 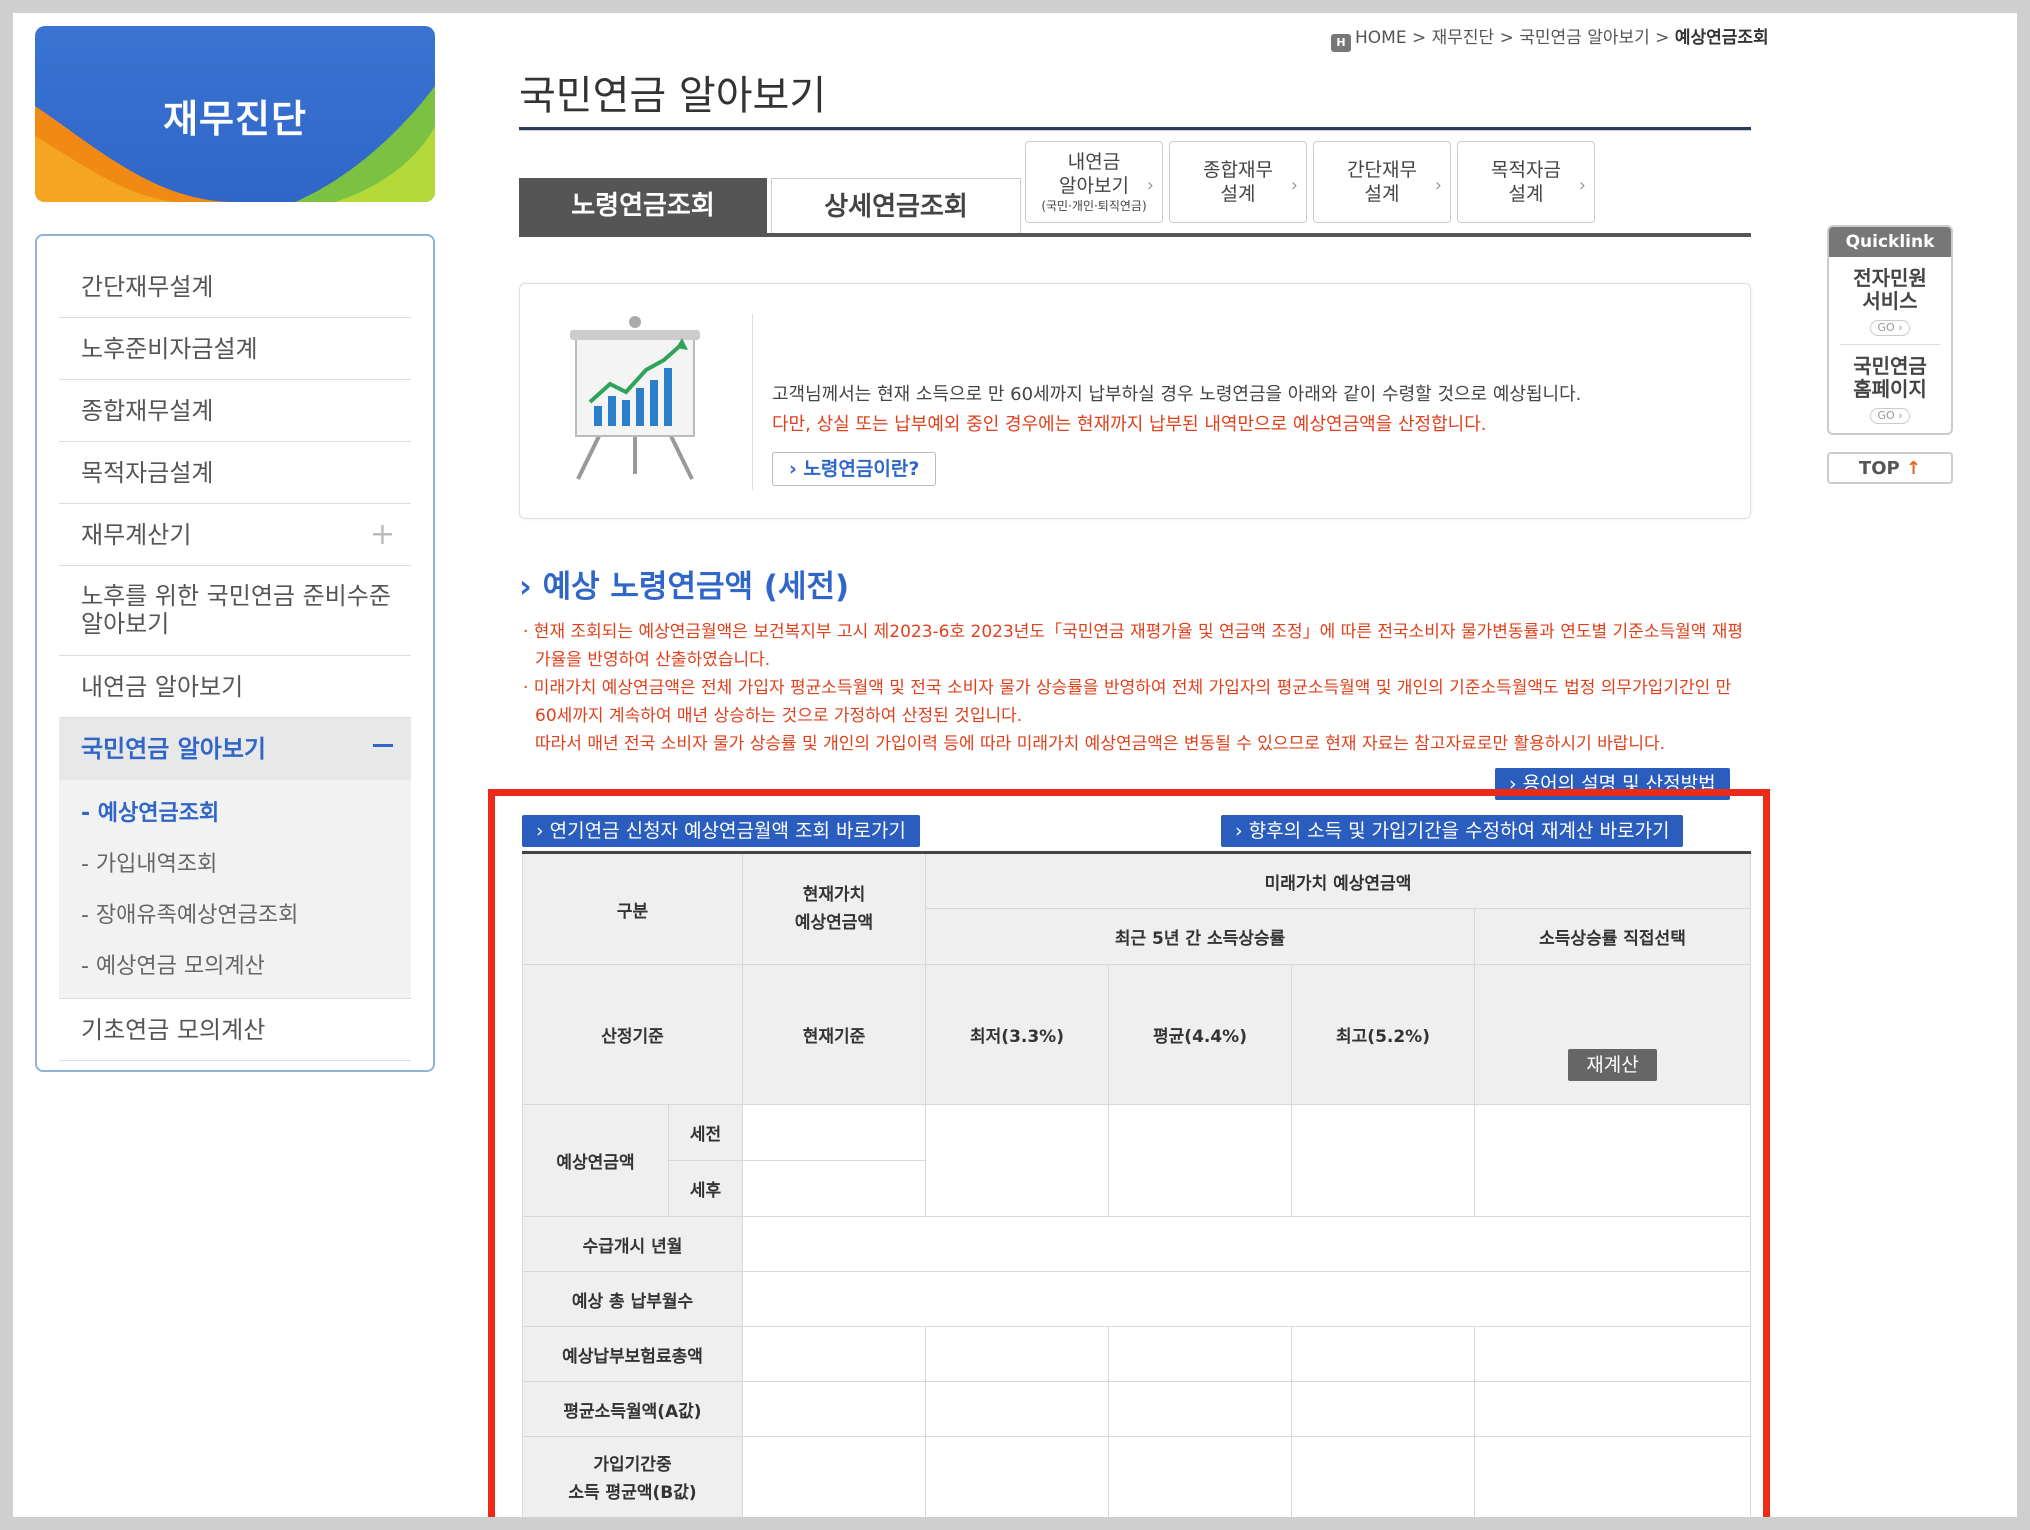 What do you see at coordinates (1913, 468) in the screenshot?
I see `arrow-up-icon: ↑` at bounding box center [1913, 468].